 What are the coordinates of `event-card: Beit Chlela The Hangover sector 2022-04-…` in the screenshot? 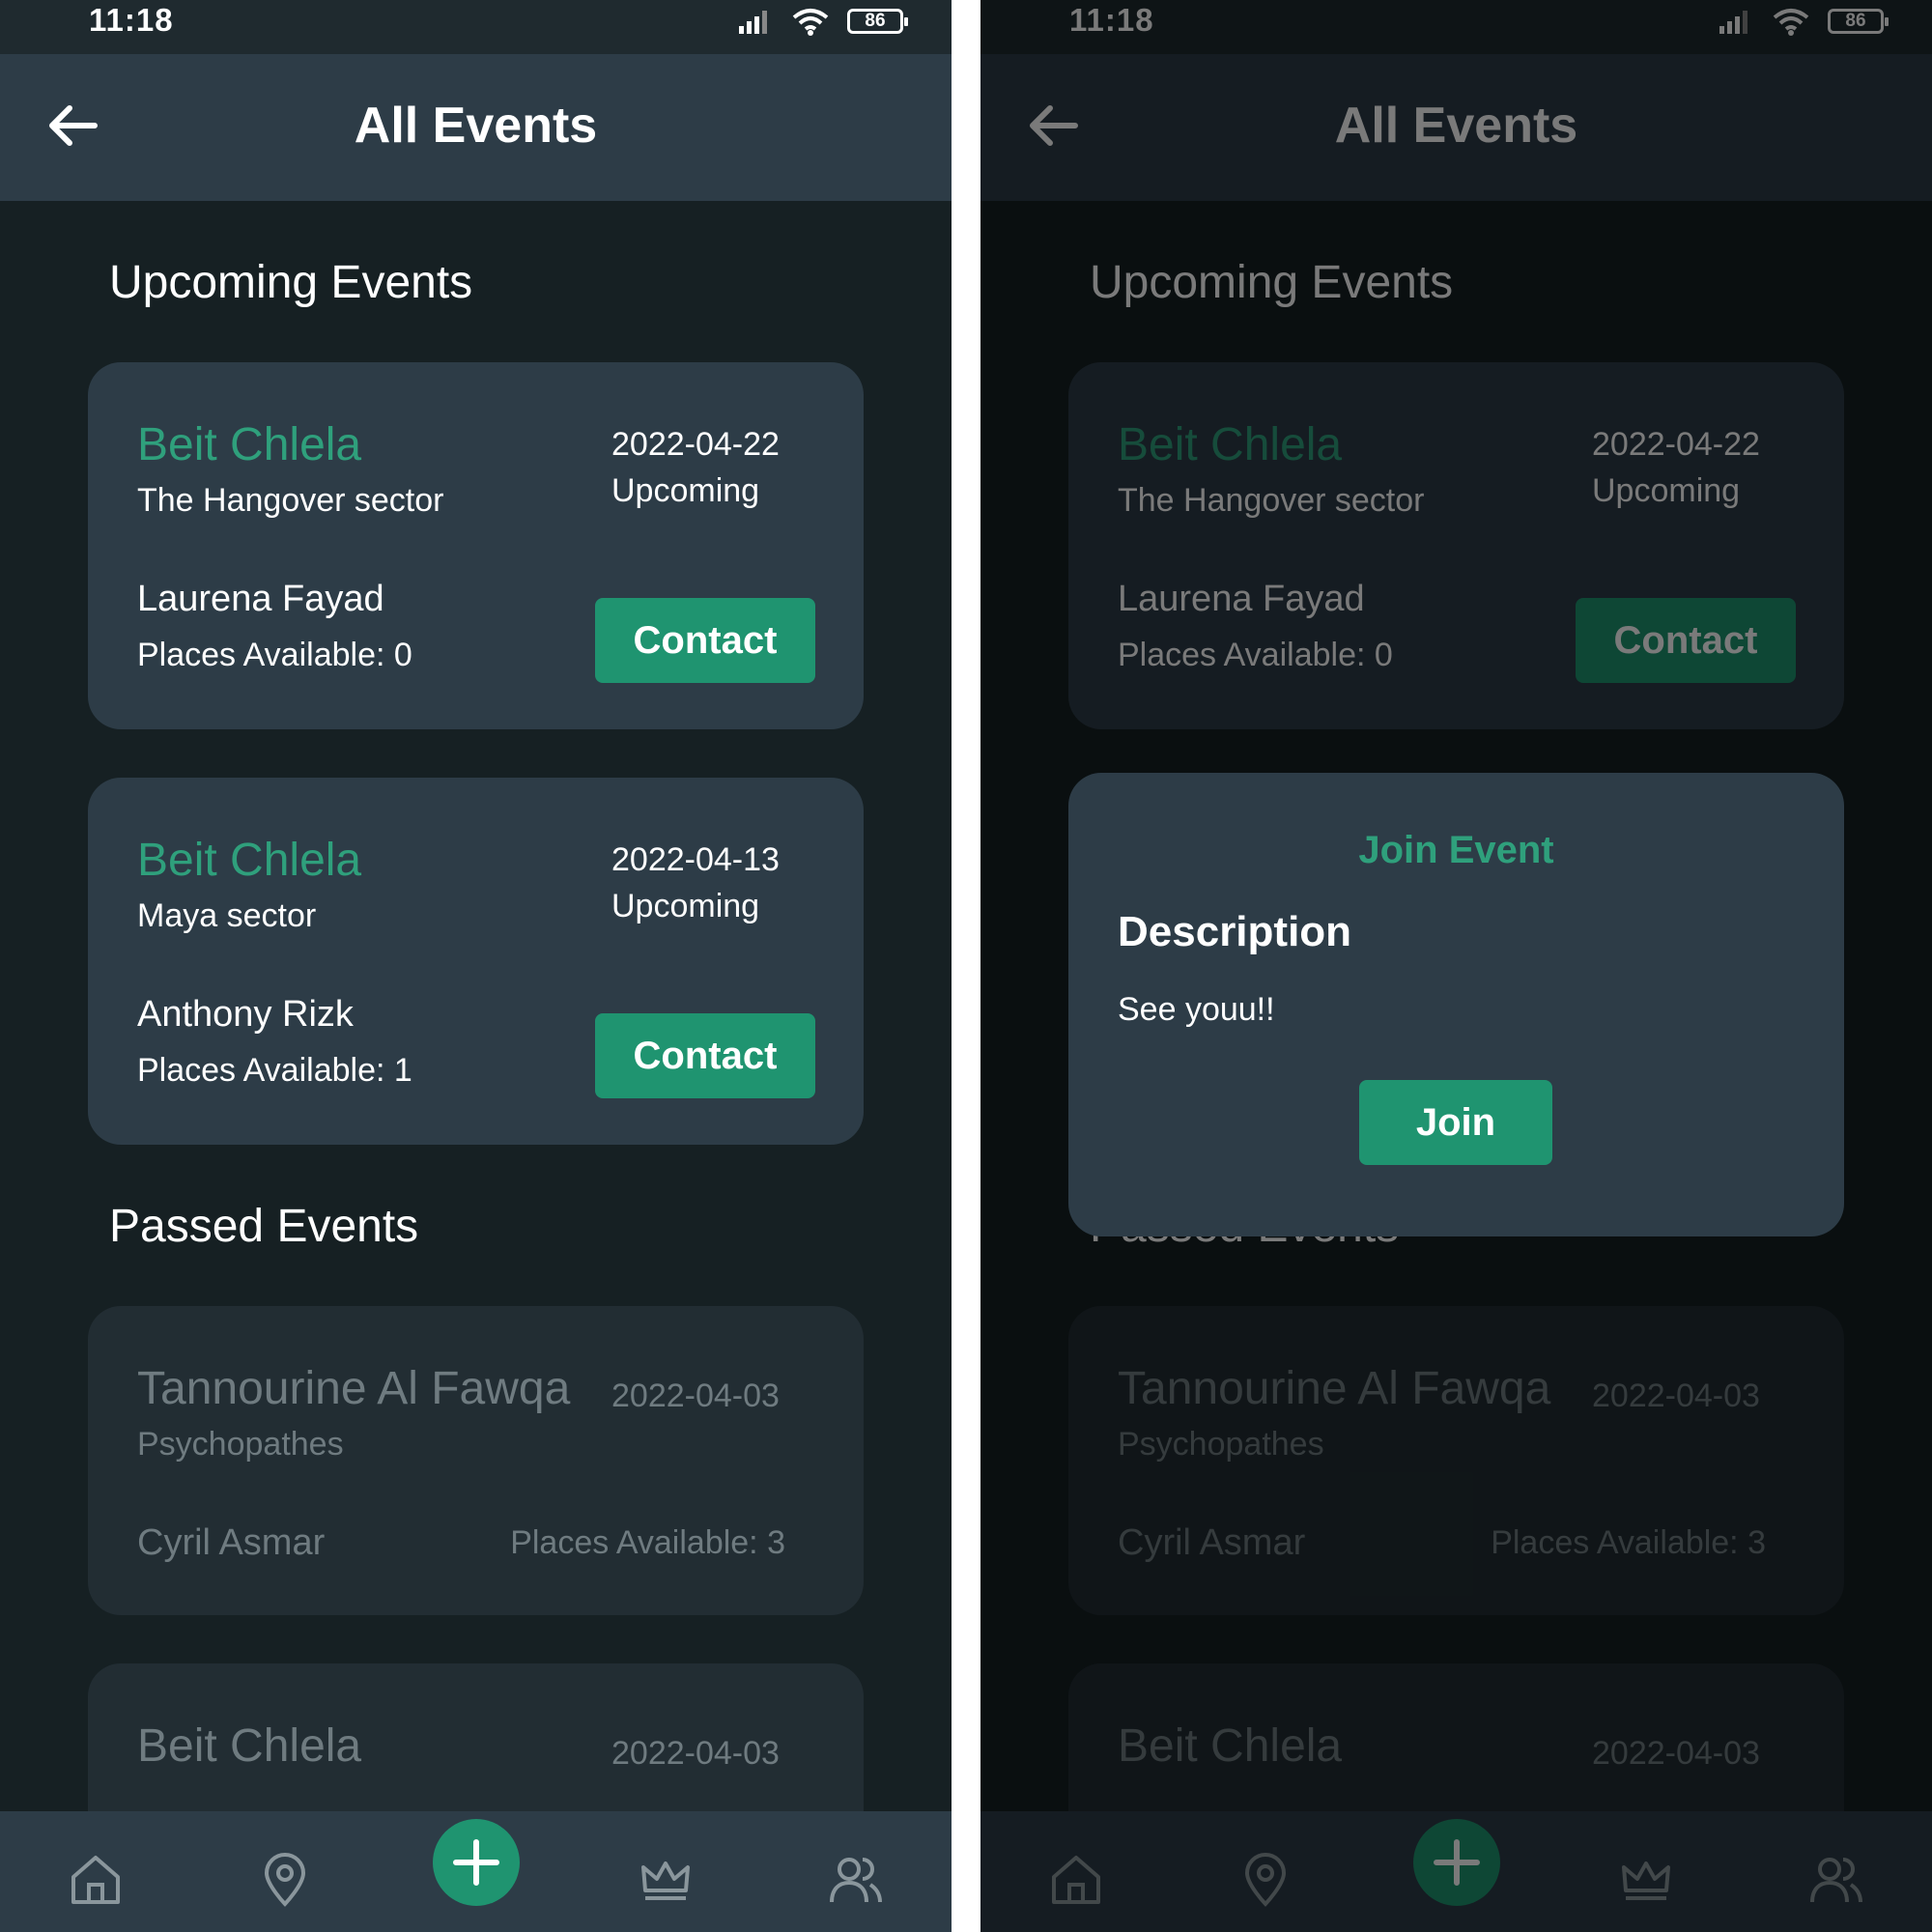 It's located at (476, 545).